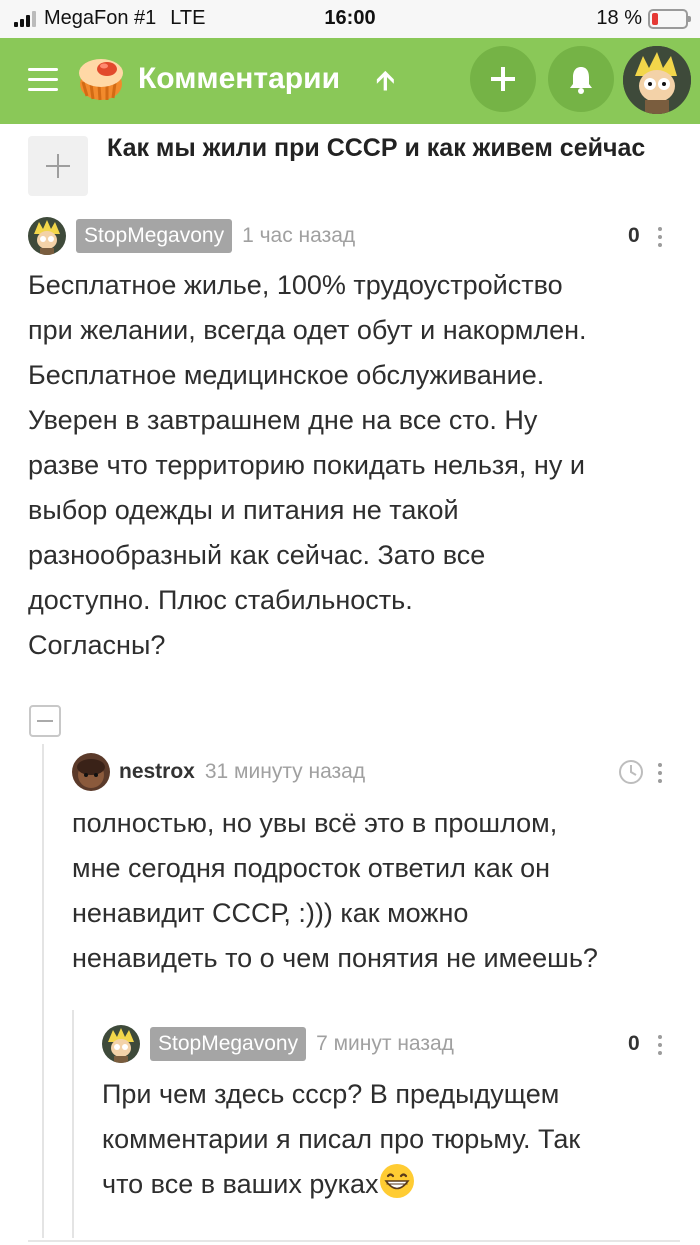 Image resolution: width=700 pixels, height=1245 pixels. Describe the element at coordinates (157, 772) in the screenshot. I see `author-name: nestrox` at that location.